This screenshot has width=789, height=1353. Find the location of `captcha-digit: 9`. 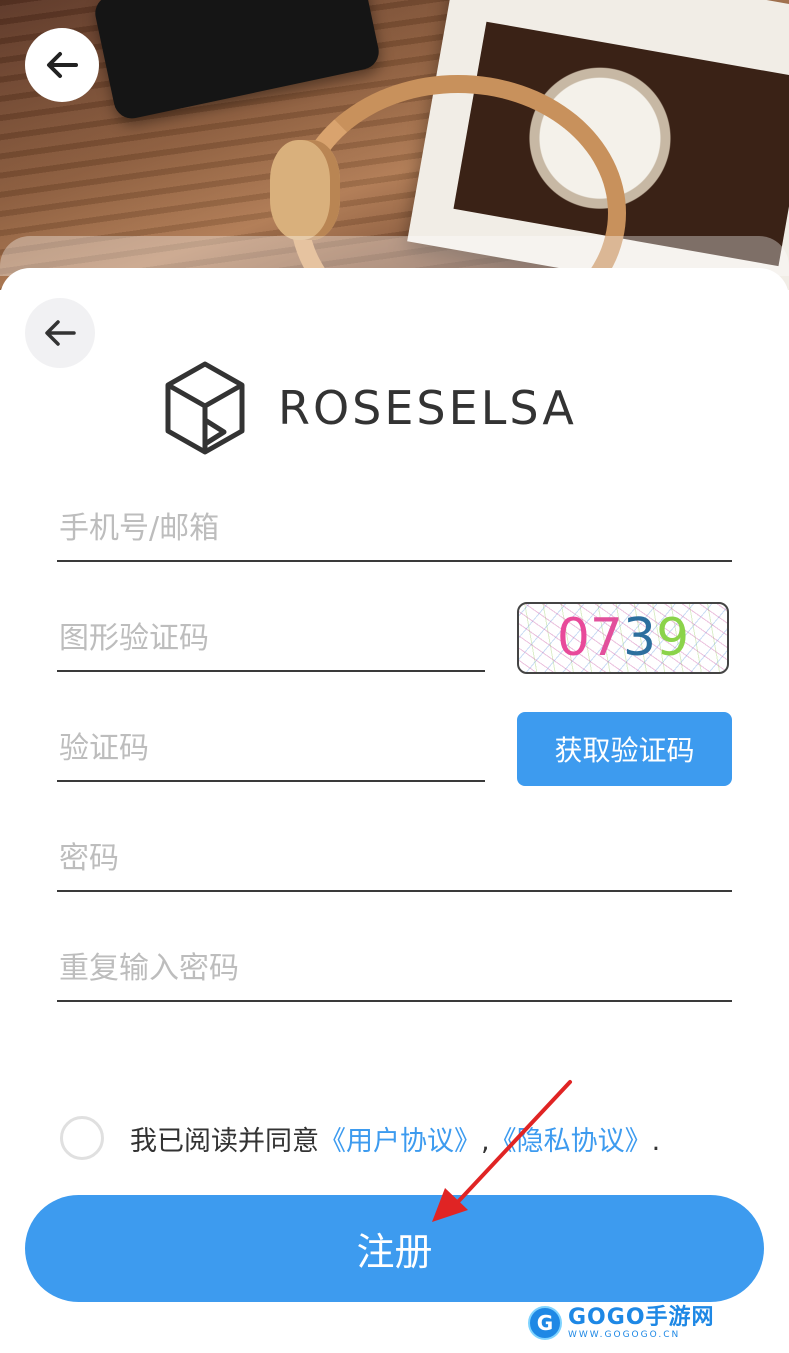

captcha-digit: 9 is located at coordinates (673, 638).